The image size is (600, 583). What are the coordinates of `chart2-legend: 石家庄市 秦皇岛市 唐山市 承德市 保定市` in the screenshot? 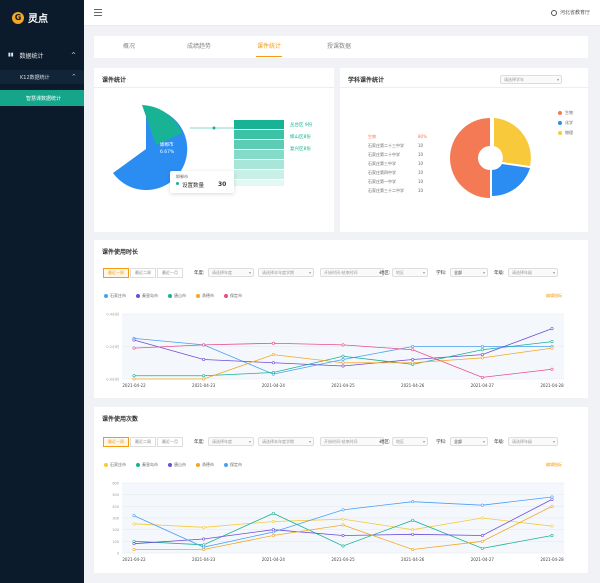 It's located at (173, 465).